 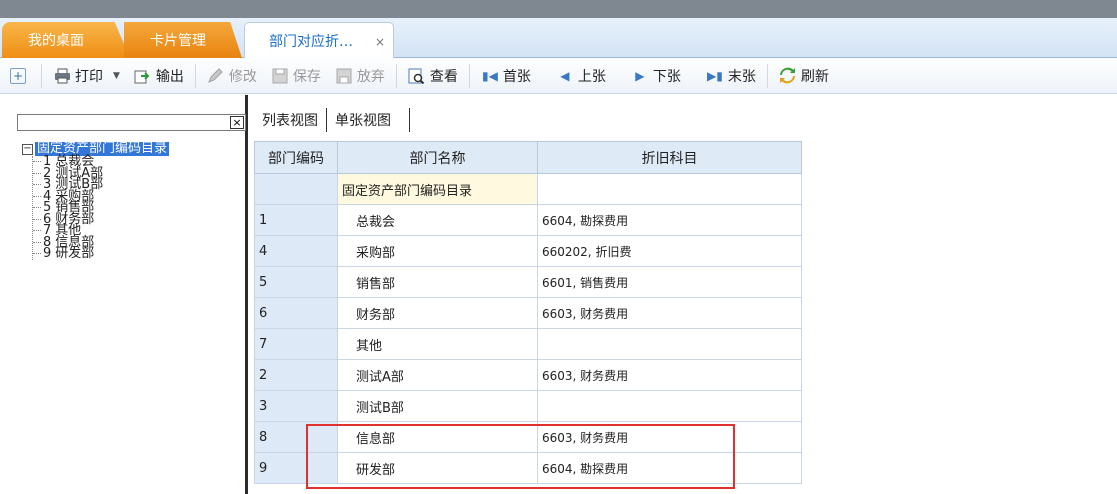 I want to click on cell-dept-code: 6, so click(x=296, y=313).